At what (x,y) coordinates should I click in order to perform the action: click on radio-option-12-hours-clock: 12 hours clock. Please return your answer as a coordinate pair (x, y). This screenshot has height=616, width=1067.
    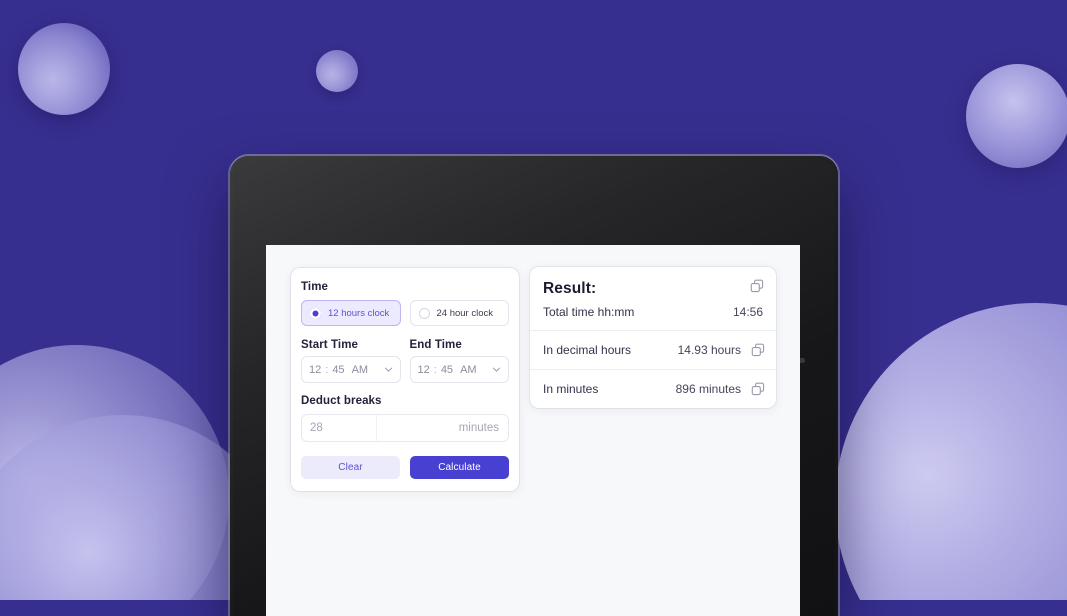
    Looking at the image, I should click on (351, 313).